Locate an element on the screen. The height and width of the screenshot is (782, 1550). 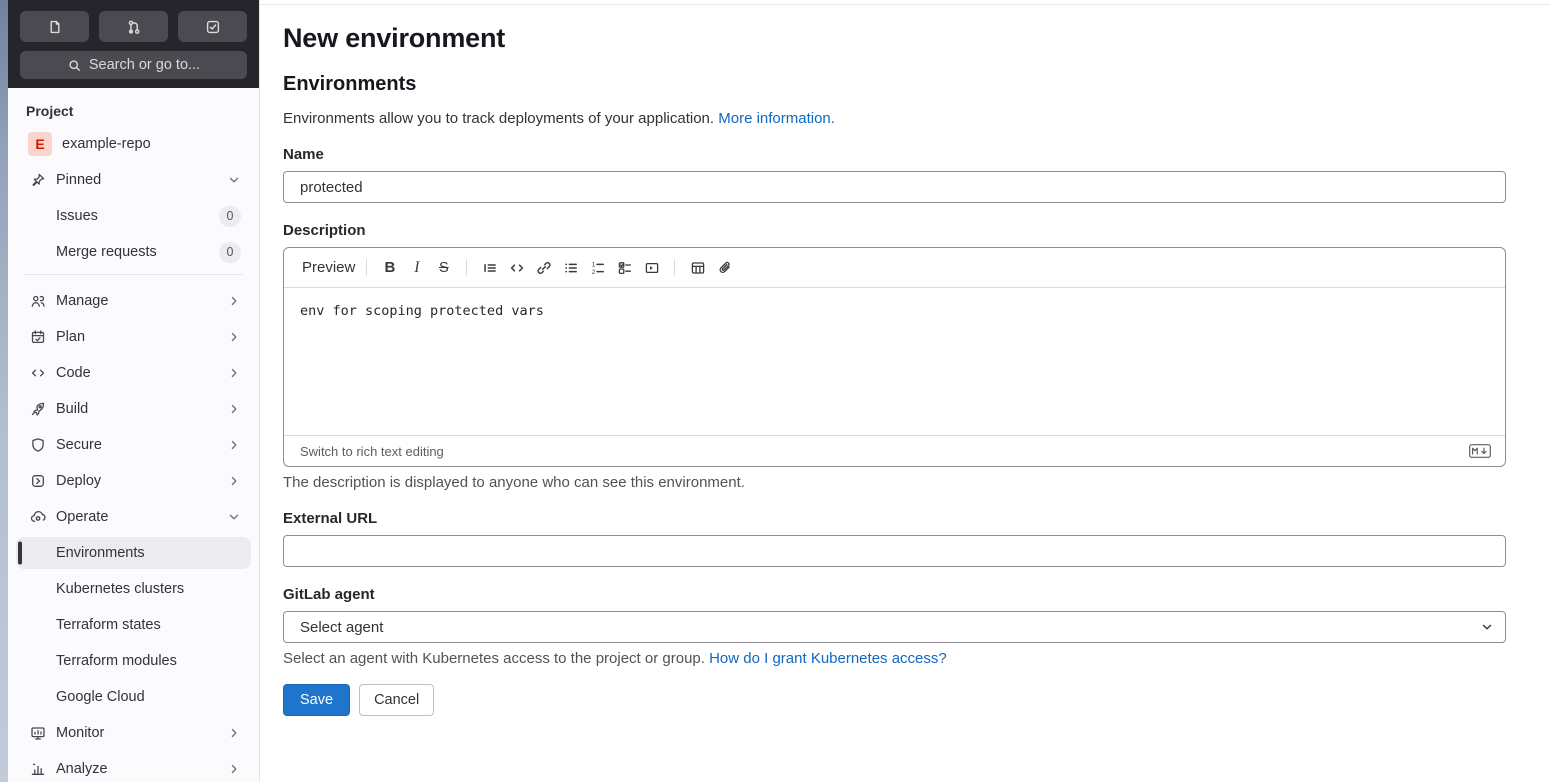
sidebar-item-kubernetes-clusters: Kubernetes clusters is located at coordinates (133, 589).